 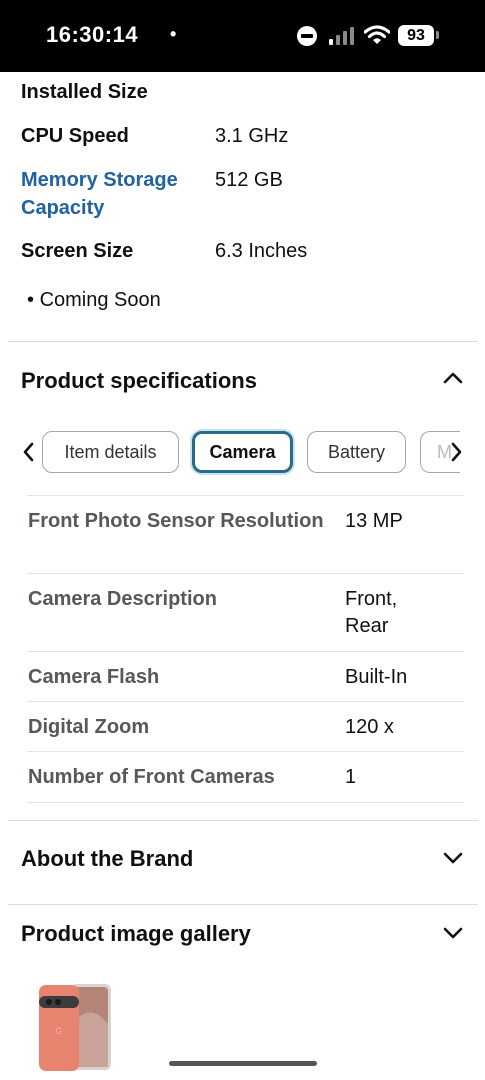 What do you see at coordinates (84, 92) in the screenshot?
I see `detail-label-installed-size: Installed Size` at bounding box center [84, 92].